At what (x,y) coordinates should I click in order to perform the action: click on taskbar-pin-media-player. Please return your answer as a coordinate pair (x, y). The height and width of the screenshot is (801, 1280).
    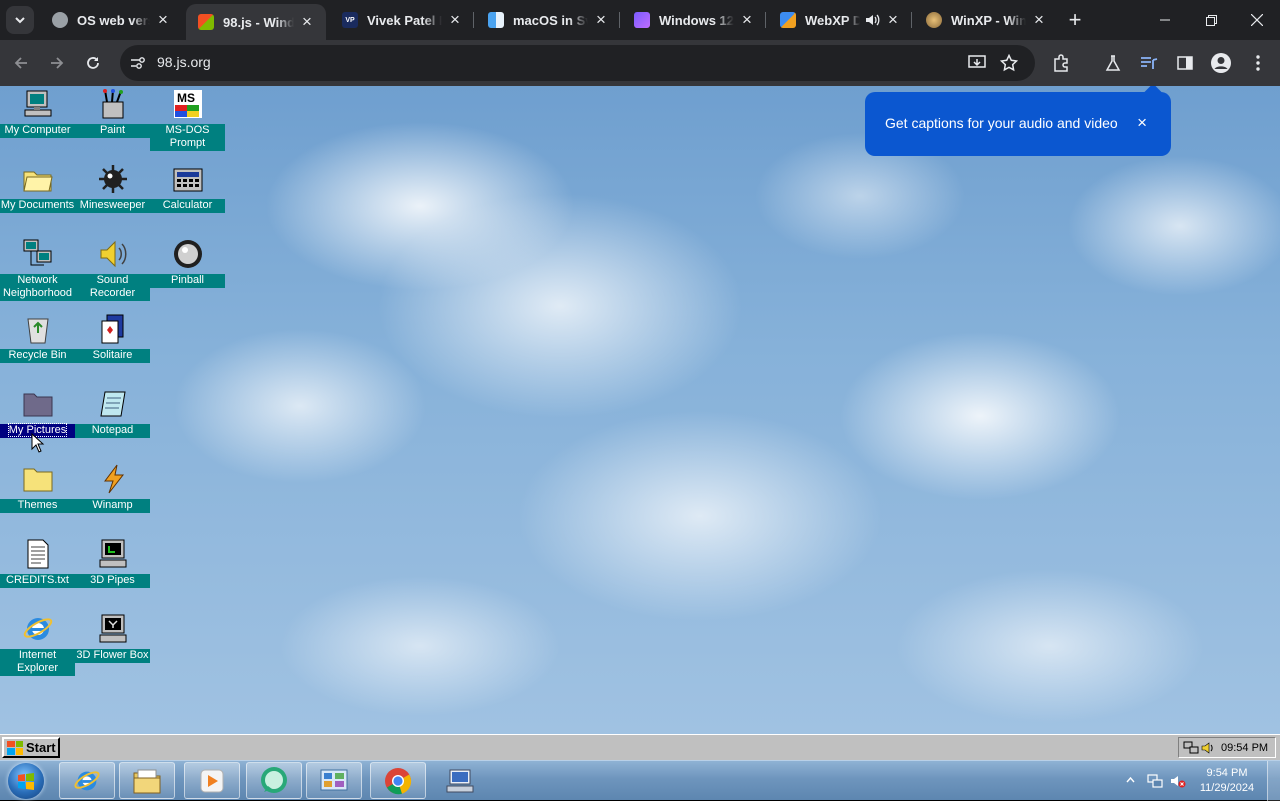
    Looking at the image, I should click on (212, 780).